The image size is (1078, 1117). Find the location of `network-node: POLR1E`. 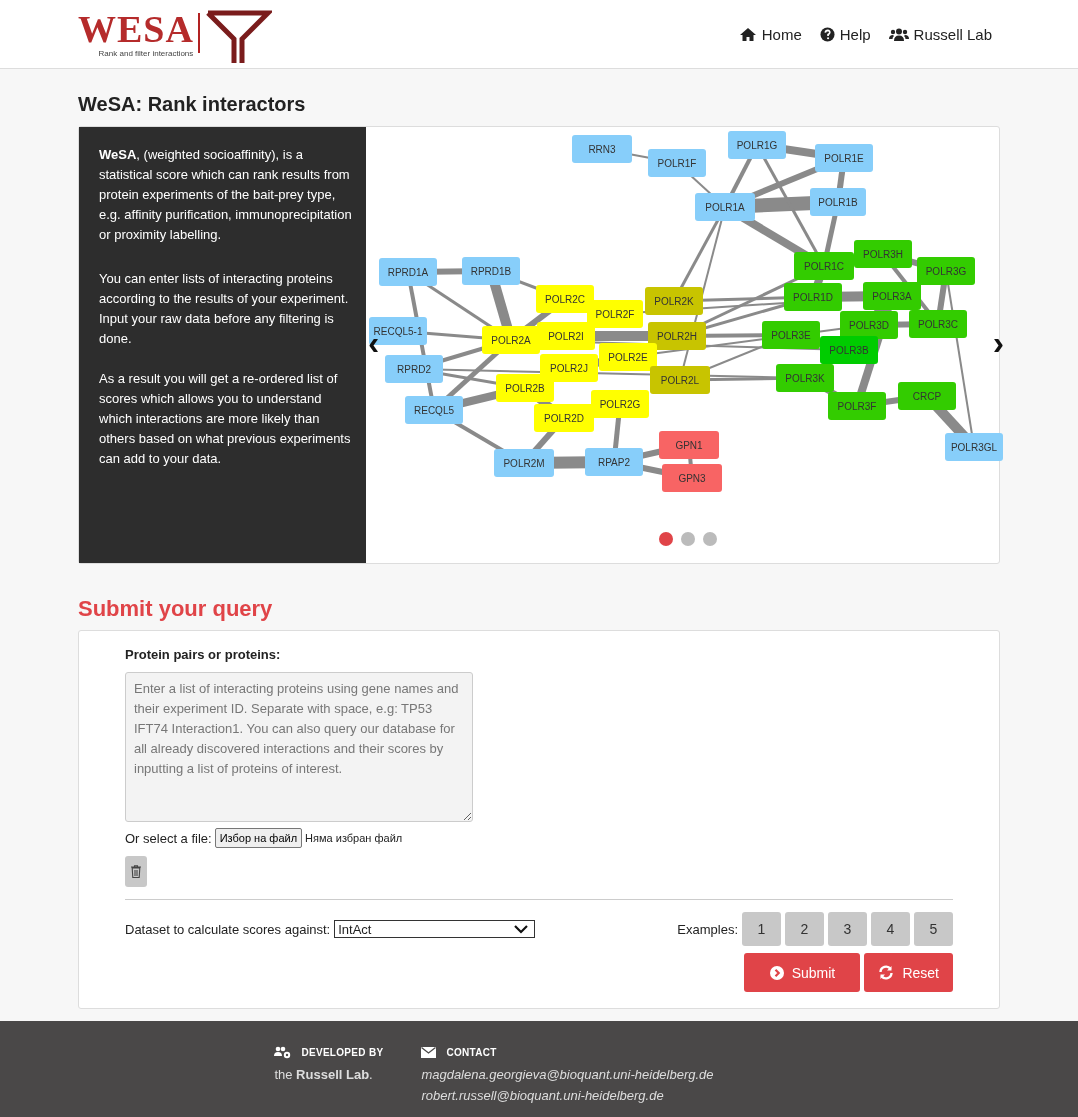

network-node: POLR1E is located at coordinates (844, 158).